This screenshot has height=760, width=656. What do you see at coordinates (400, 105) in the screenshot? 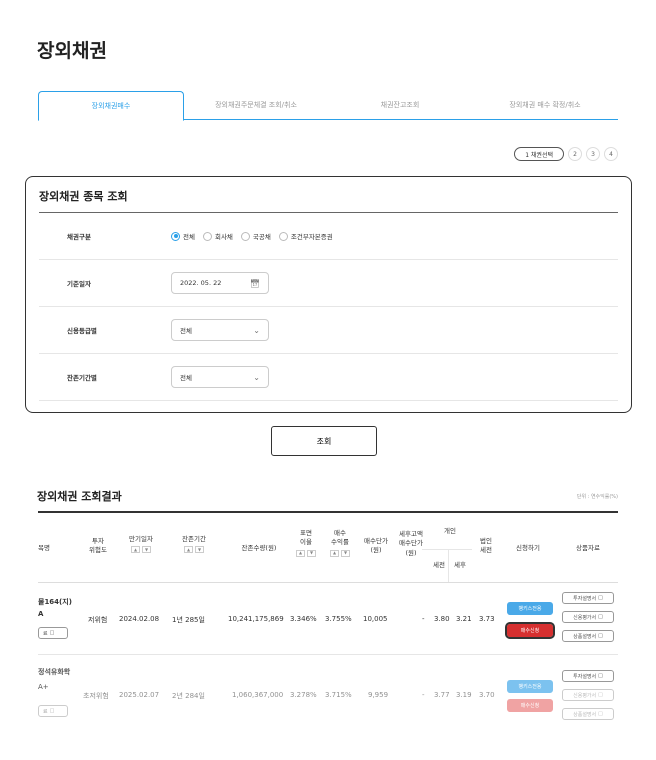
I see `tab-balance: 채권잔고조회` at bounding box center [400, 105].